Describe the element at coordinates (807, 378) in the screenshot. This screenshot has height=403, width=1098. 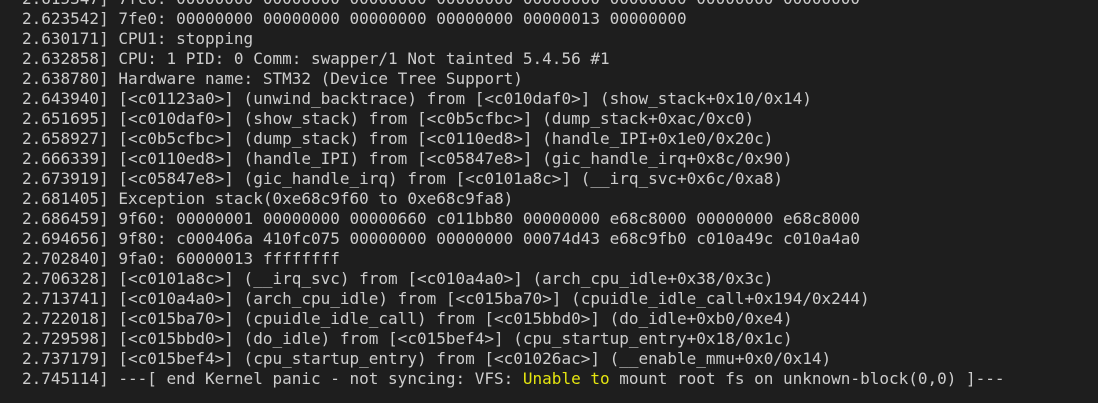
I see `panic-text-suffix: mount root fs on unknown-block(0,0) ]---` at that location.